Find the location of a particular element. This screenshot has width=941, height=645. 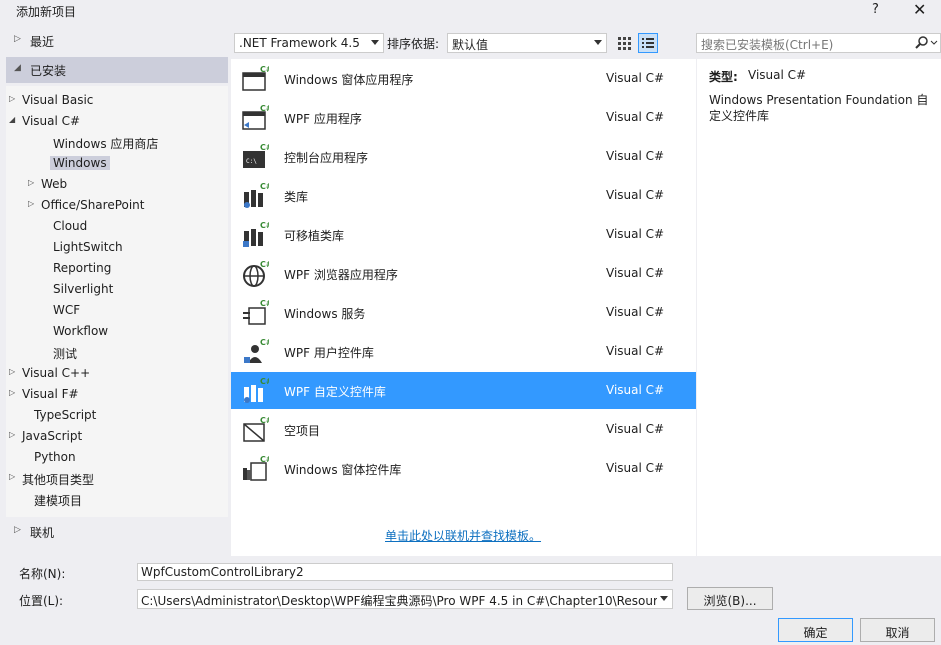

grid-view-icon is located at coordinates (624, 43).